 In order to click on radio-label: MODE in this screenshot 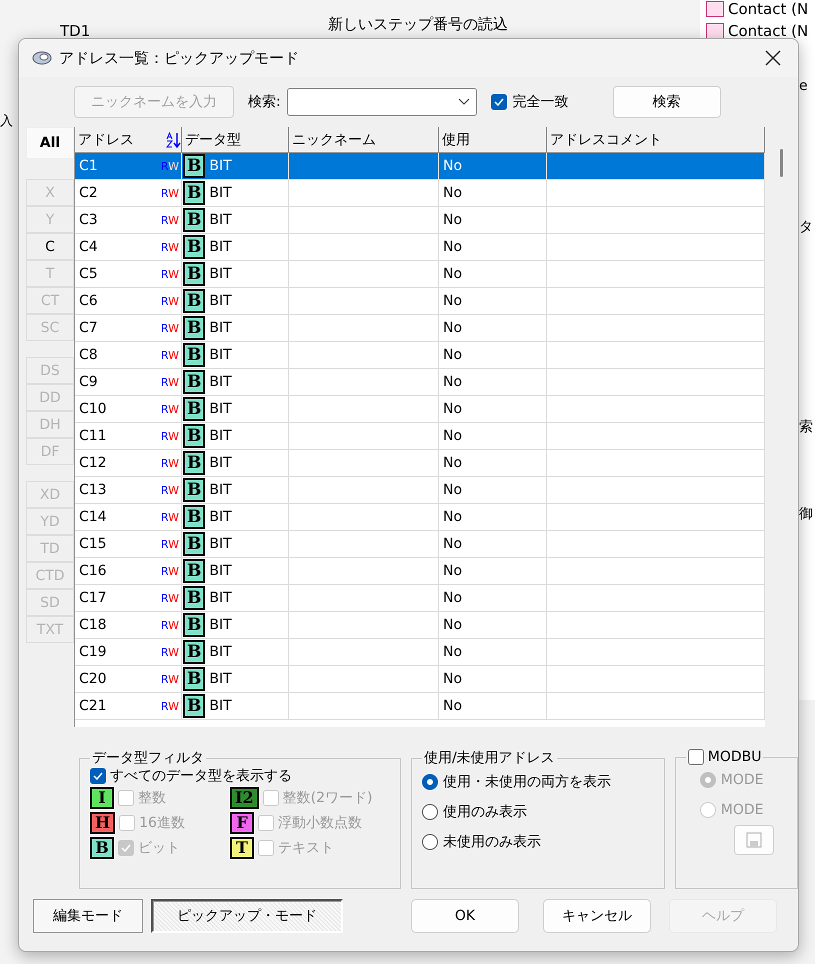, I will do `click(742, 810)`.